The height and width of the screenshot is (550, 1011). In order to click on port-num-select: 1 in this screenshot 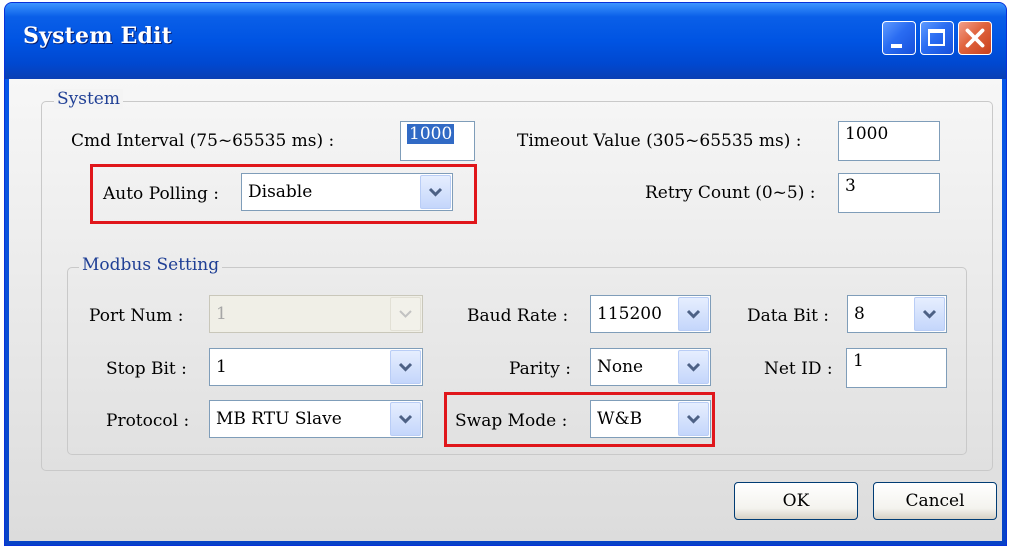, I will do `click(316, 314)`.